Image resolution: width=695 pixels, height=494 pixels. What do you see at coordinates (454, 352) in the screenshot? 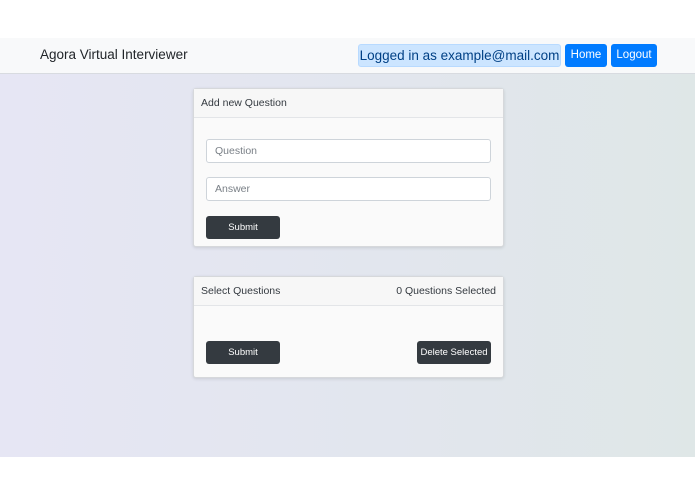
I see `delete-selected-button: Delete Selected` at bounding box center [454, 352].